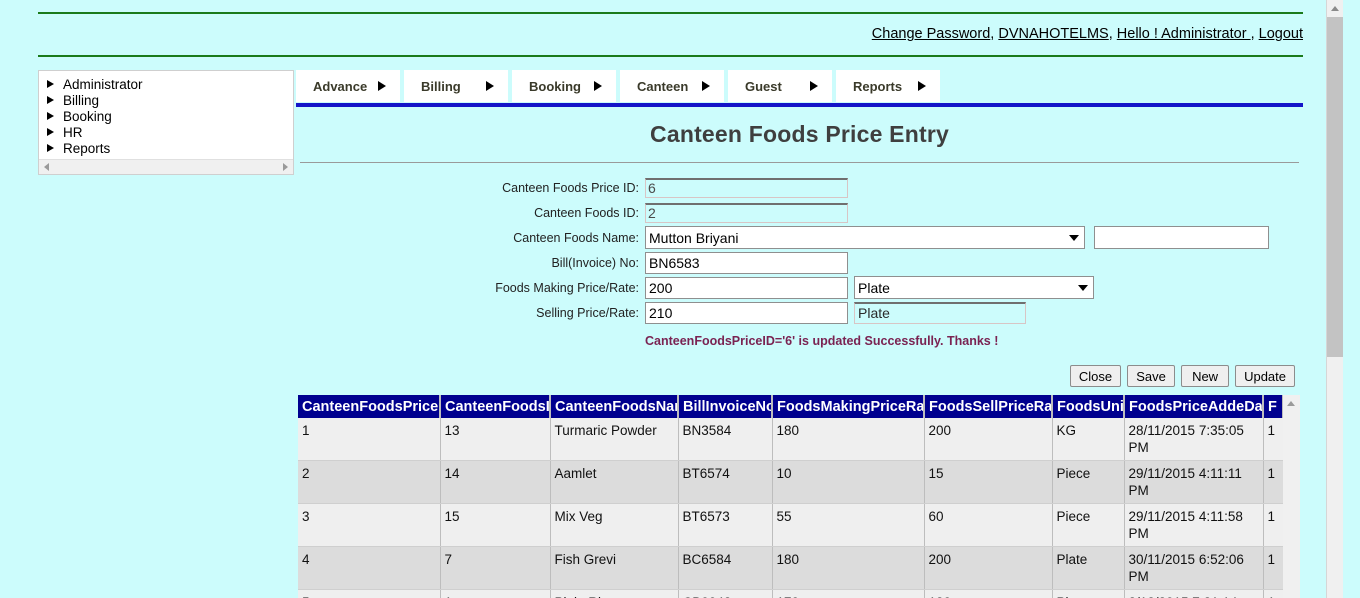 The image size is (1360, 598). I want to click on sidebar-item-hr: HR, so click(166, 133).